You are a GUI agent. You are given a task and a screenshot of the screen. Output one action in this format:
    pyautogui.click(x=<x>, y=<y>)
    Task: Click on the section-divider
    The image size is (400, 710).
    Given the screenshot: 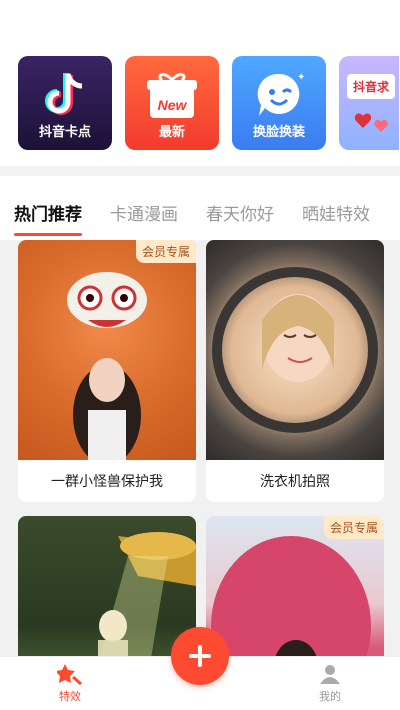 What is the action you would take?
    pyautogui.click(x=200, y=171)
    